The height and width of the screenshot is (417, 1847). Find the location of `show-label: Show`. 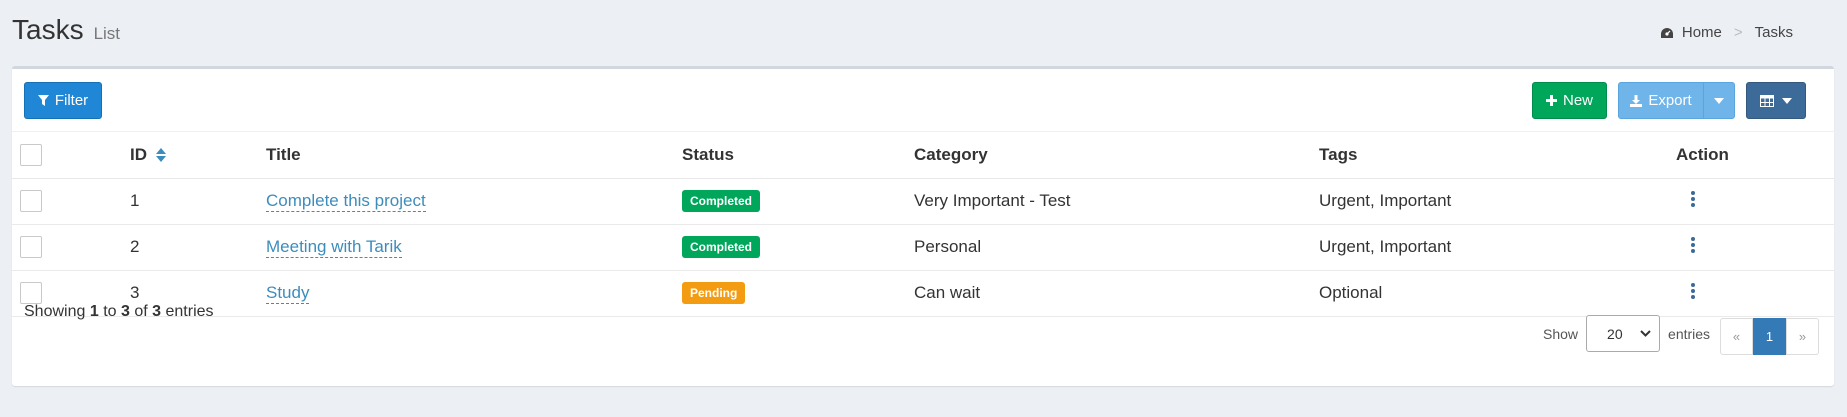

show-label: Show is located at coordinates (1561, 333).